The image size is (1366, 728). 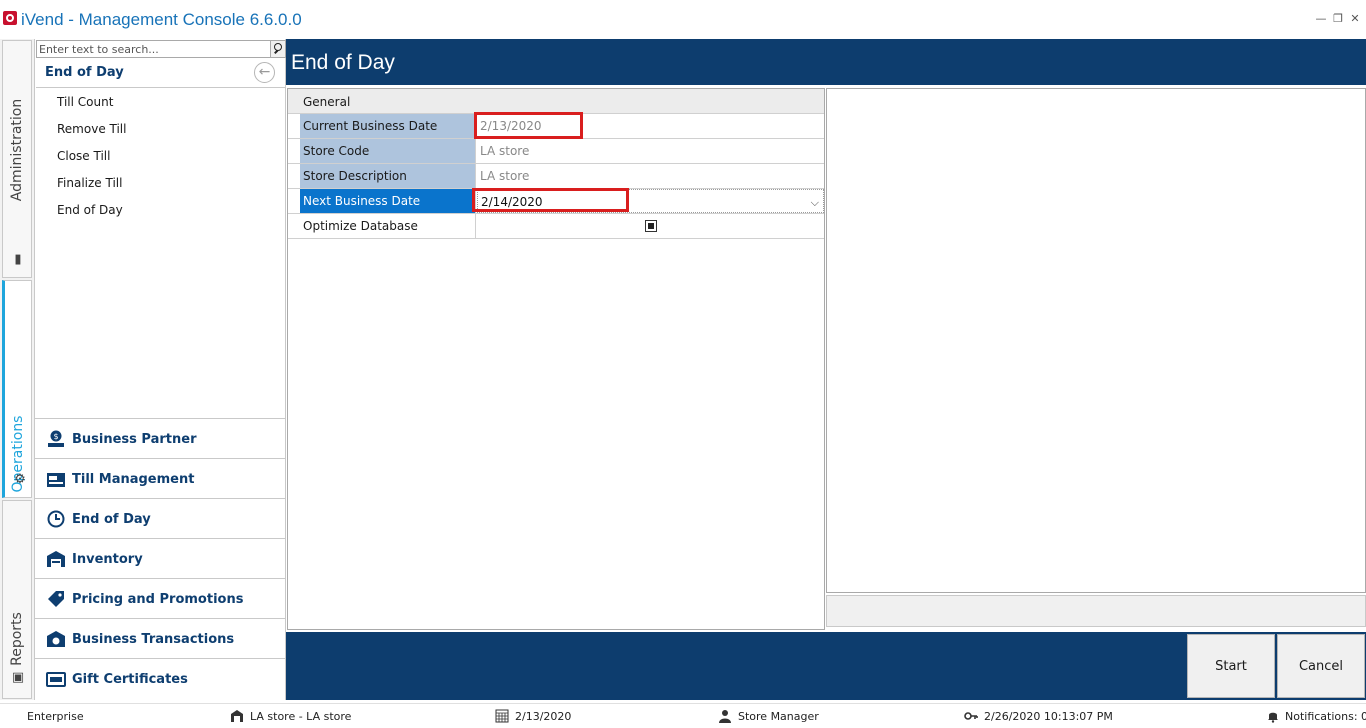 I want to click on administration-icon: ▮, so click(x=18, y=259).